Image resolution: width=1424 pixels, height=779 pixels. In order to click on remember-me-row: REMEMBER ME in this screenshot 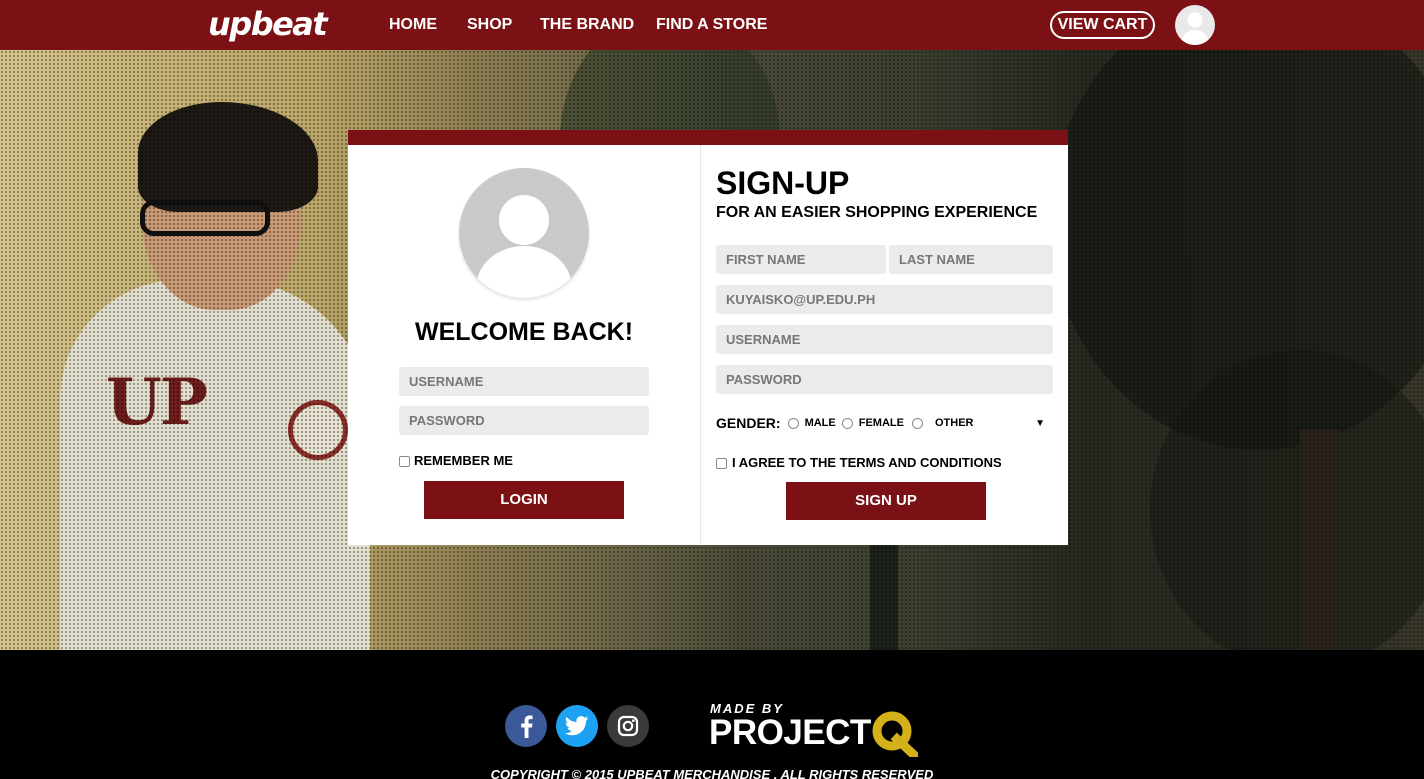, I will do `click(456, 461)`.